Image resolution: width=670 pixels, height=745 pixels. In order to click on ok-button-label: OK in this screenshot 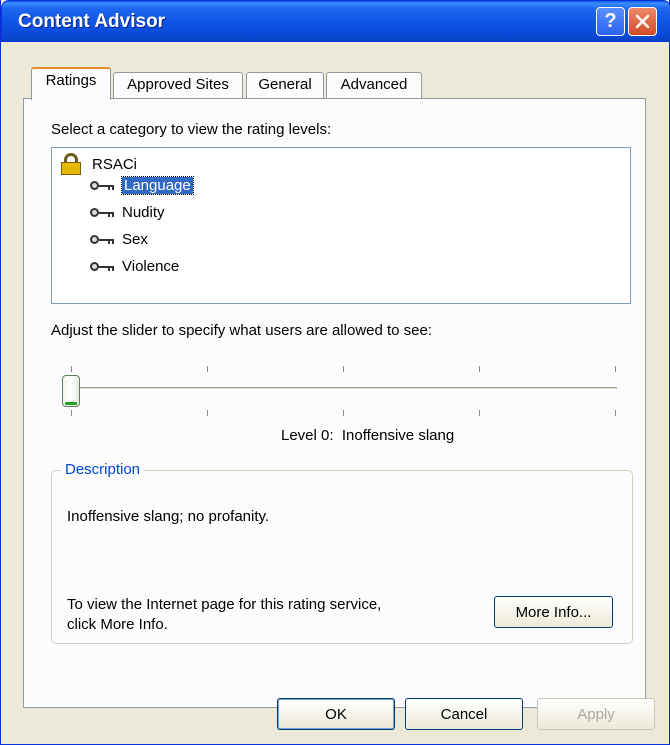, I will do `click(336, 714)`.